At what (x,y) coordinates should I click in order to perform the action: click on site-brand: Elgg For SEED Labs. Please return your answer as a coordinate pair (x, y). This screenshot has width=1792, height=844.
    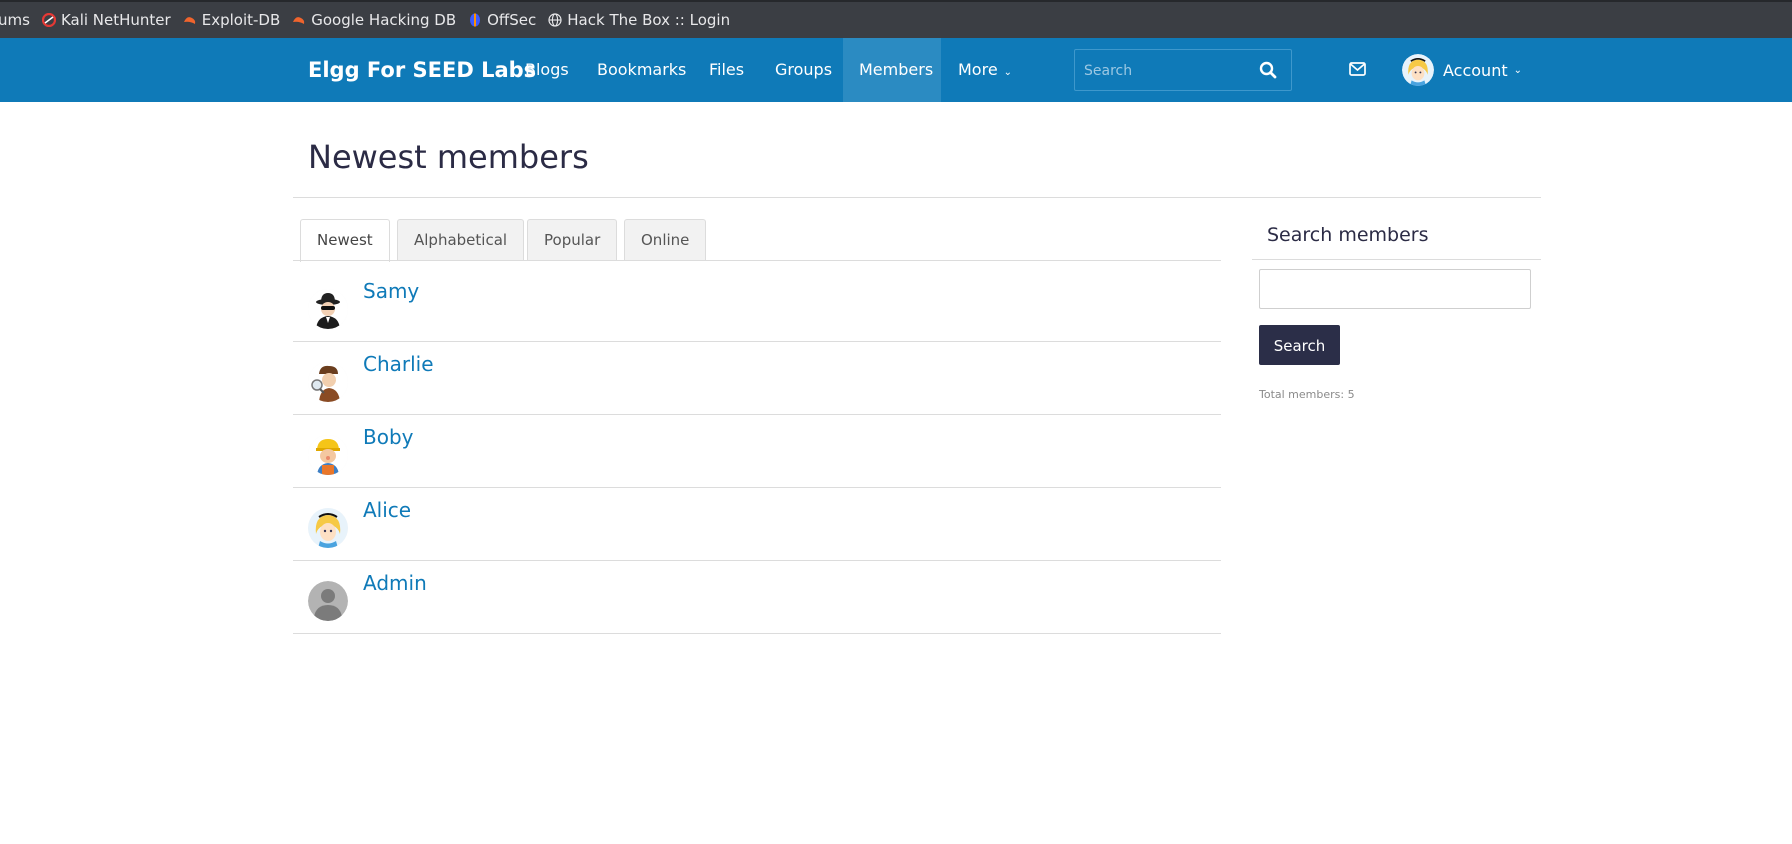
    Looking at the image, I should click on (422, 70).